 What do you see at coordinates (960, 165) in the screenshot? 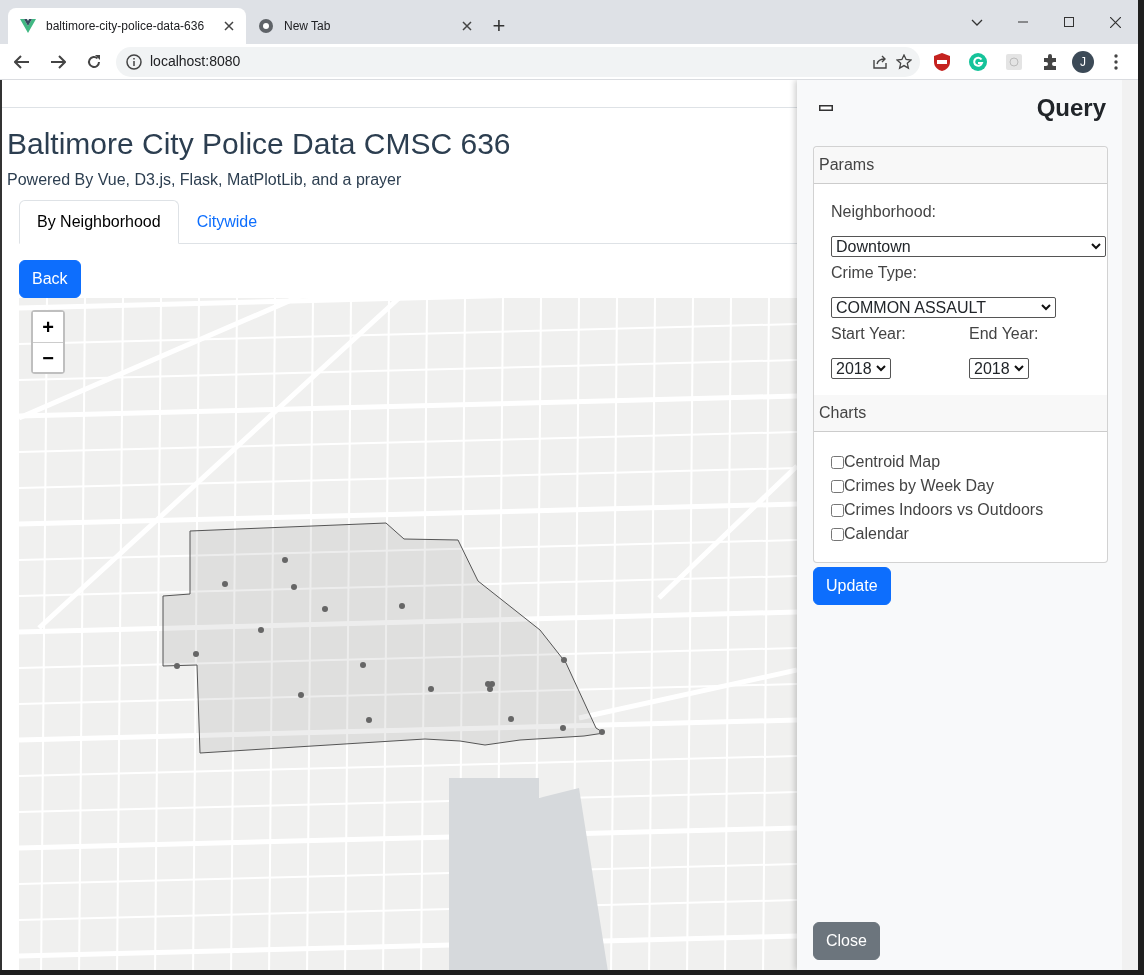
I see `card-header: Params` at bounding box center [960, 165].